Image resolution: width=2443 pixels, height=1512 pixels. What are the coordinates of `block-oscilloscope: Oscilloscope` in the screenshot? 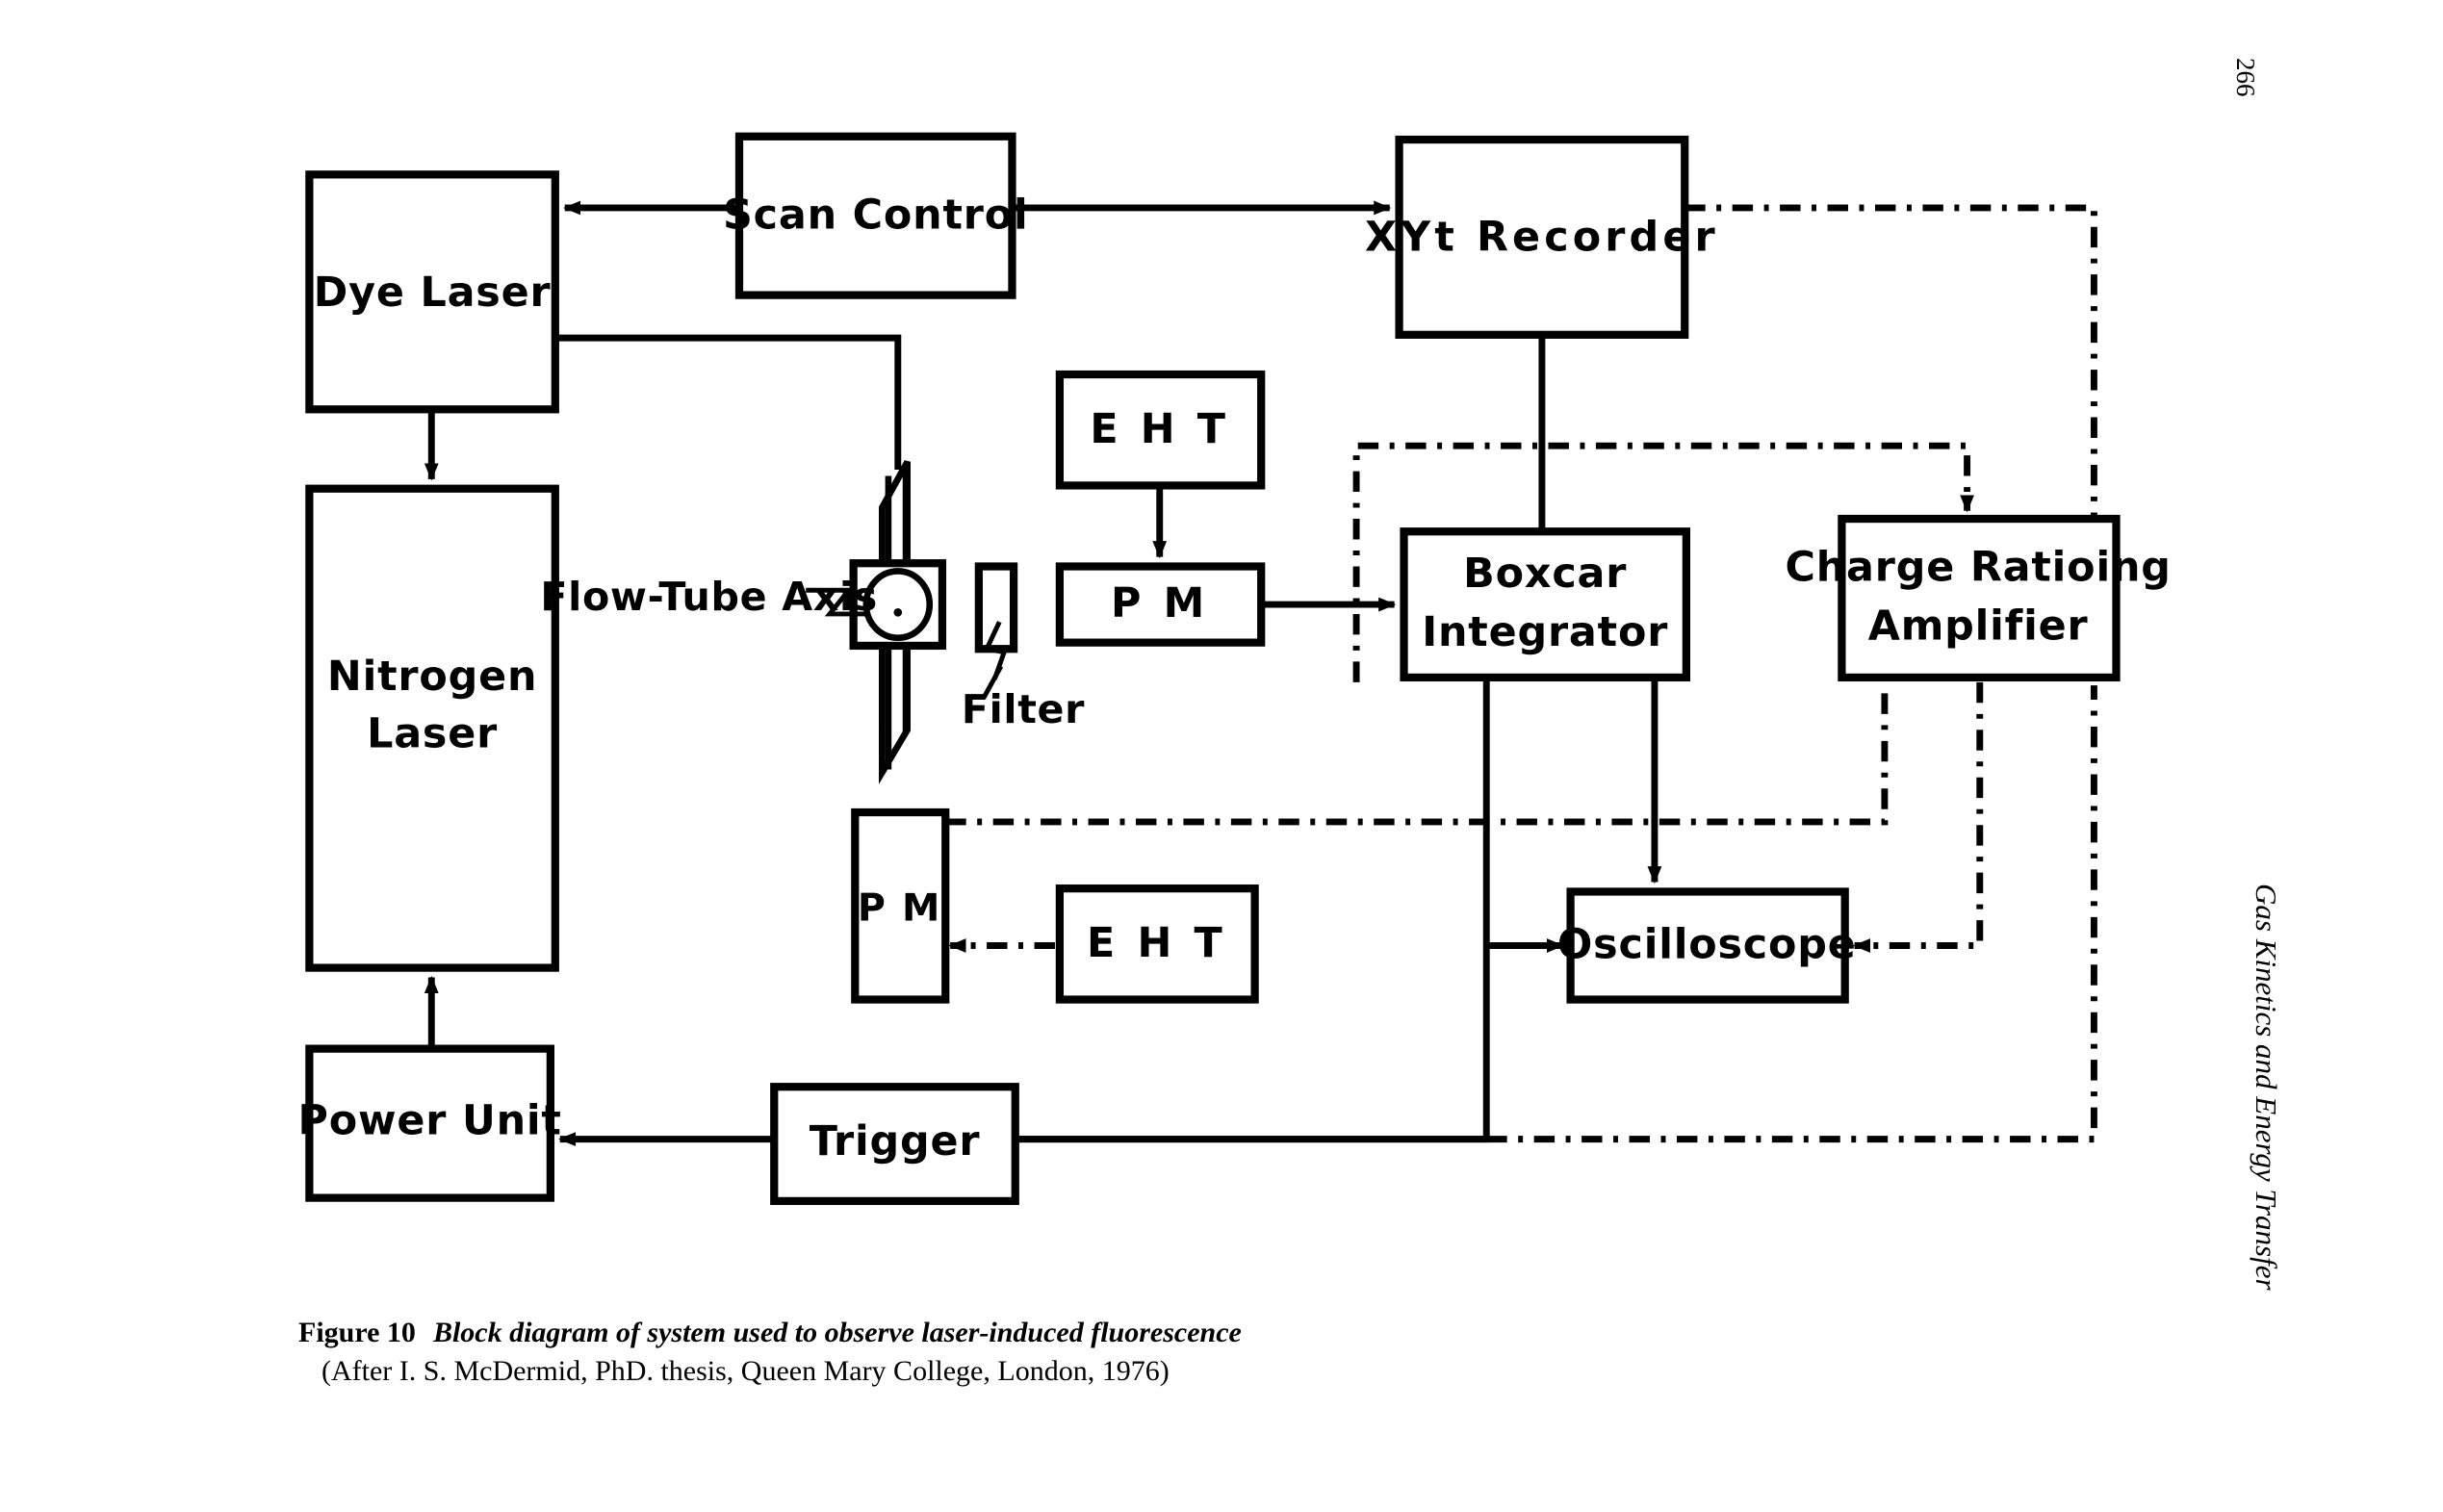 It's located at (1707, 945).